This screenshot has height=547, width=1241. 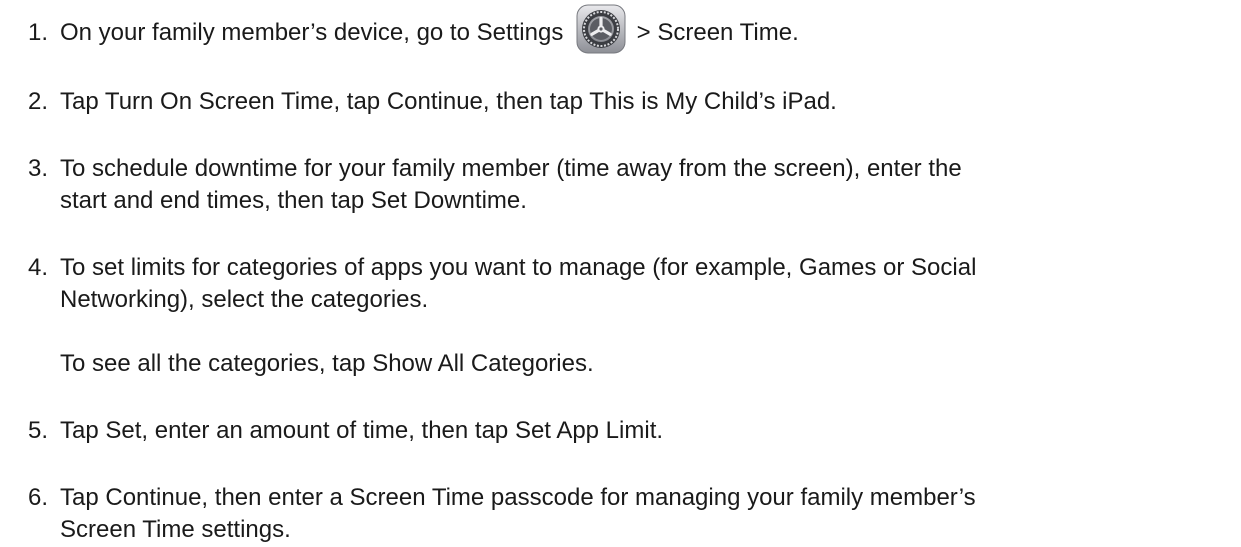 What do you see at coordinates (244, 299) in the screenshot?
I see `step-text-line: Networking), select the categories.` at bounding box center [244, 299].